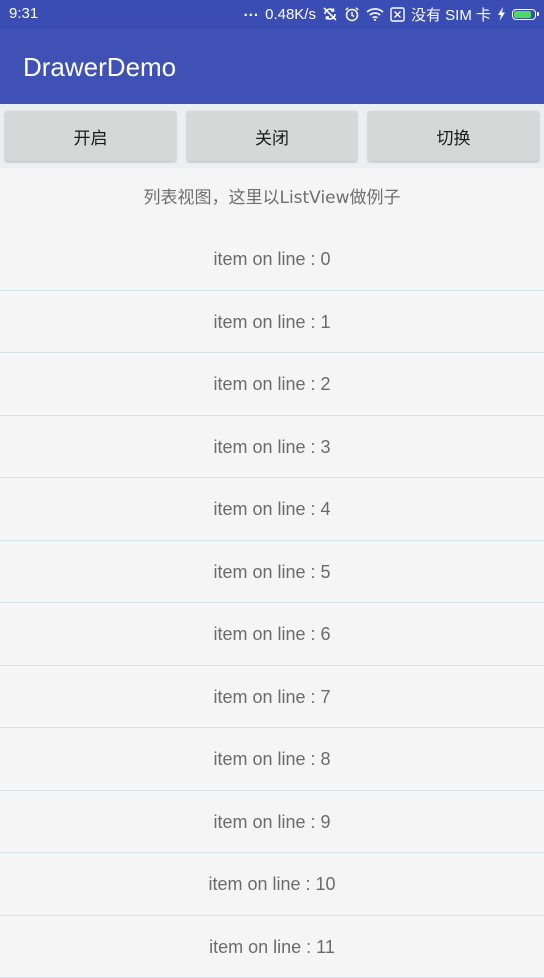  What do you see at coordinates (23, 13) in the screenshot?
I see `status-time: 9:31` at bounding box center [23, 13].